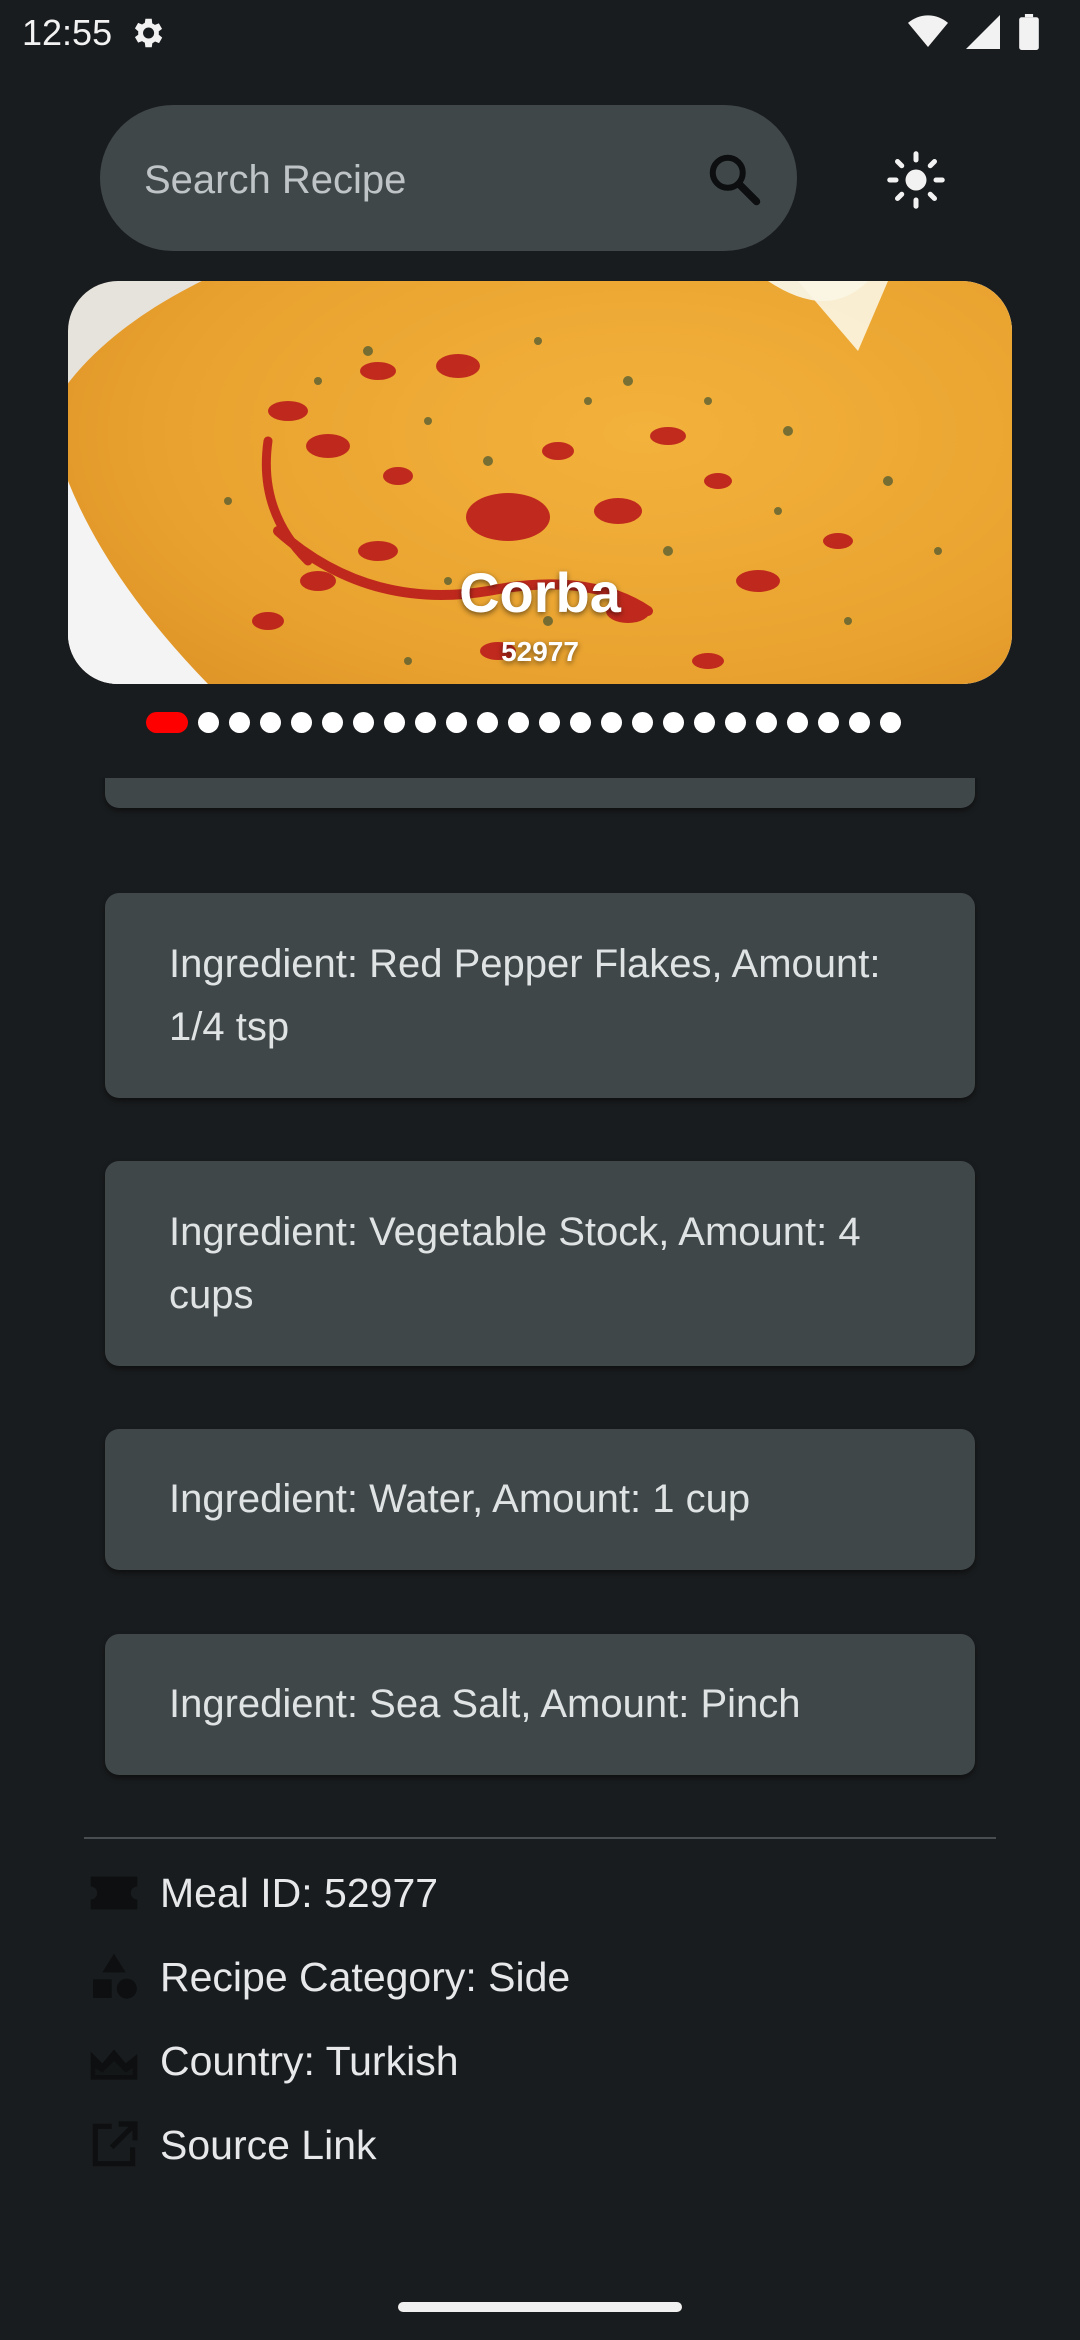  What do you see at coordinates (540, 651) in the screenshot?
I see `carousel-recipe-id: 52977` at bounding box center [540, 651].